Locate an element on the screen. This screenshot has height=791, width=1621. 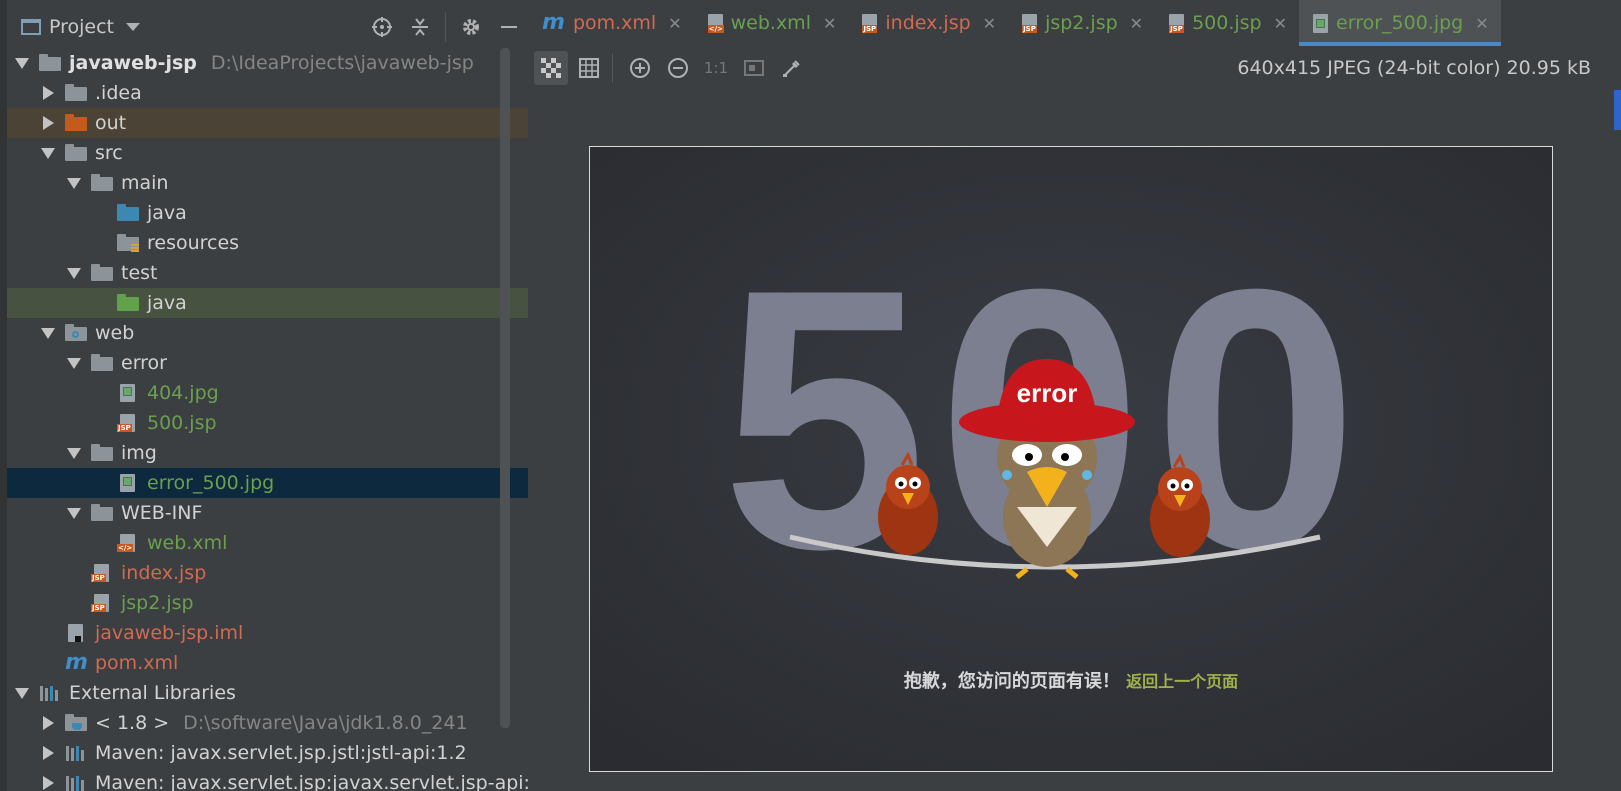
tree-item-main: main is located at coordinates (267, 183).